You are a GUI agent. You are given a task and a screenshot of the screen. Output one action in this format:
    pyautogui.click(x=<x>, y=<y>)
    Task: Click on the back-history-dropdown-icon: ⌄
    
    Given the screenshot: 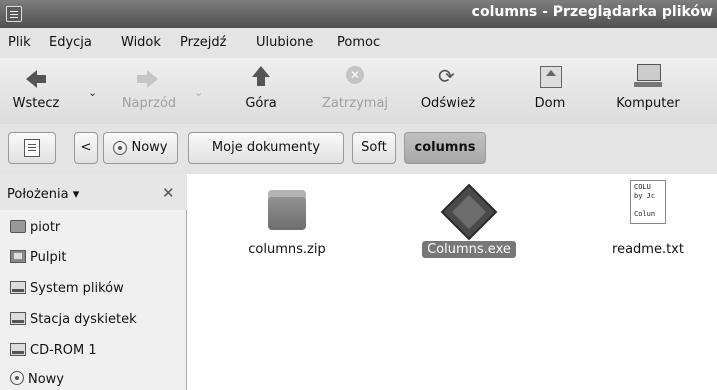 What is the action you would take?
    pyautogui.click(x=92, y=92)
    